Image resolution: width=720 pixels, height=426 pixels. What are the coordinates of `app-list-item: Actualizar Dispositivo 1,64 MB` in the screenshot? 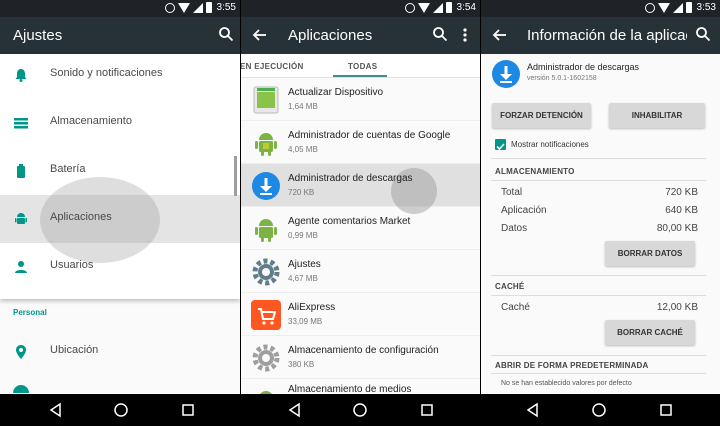 It's located at (360, 99).